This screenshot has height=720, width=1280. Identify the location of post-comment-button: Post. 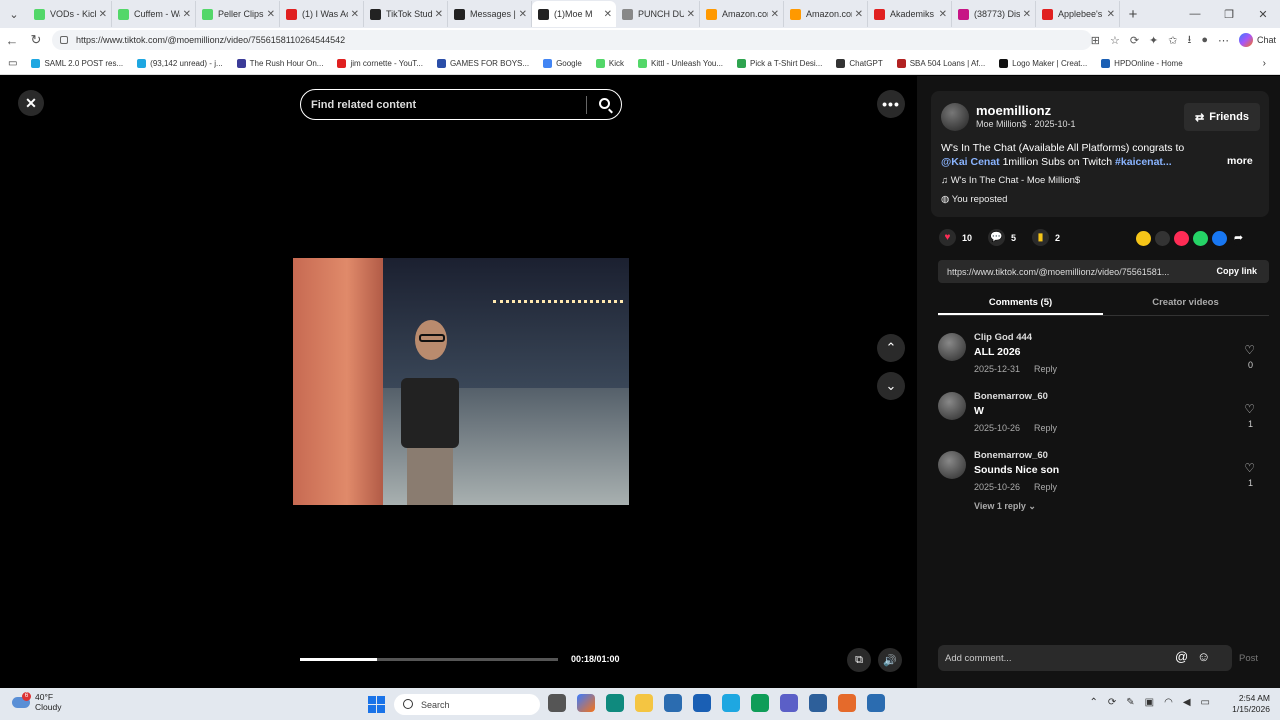
(1248, 658).